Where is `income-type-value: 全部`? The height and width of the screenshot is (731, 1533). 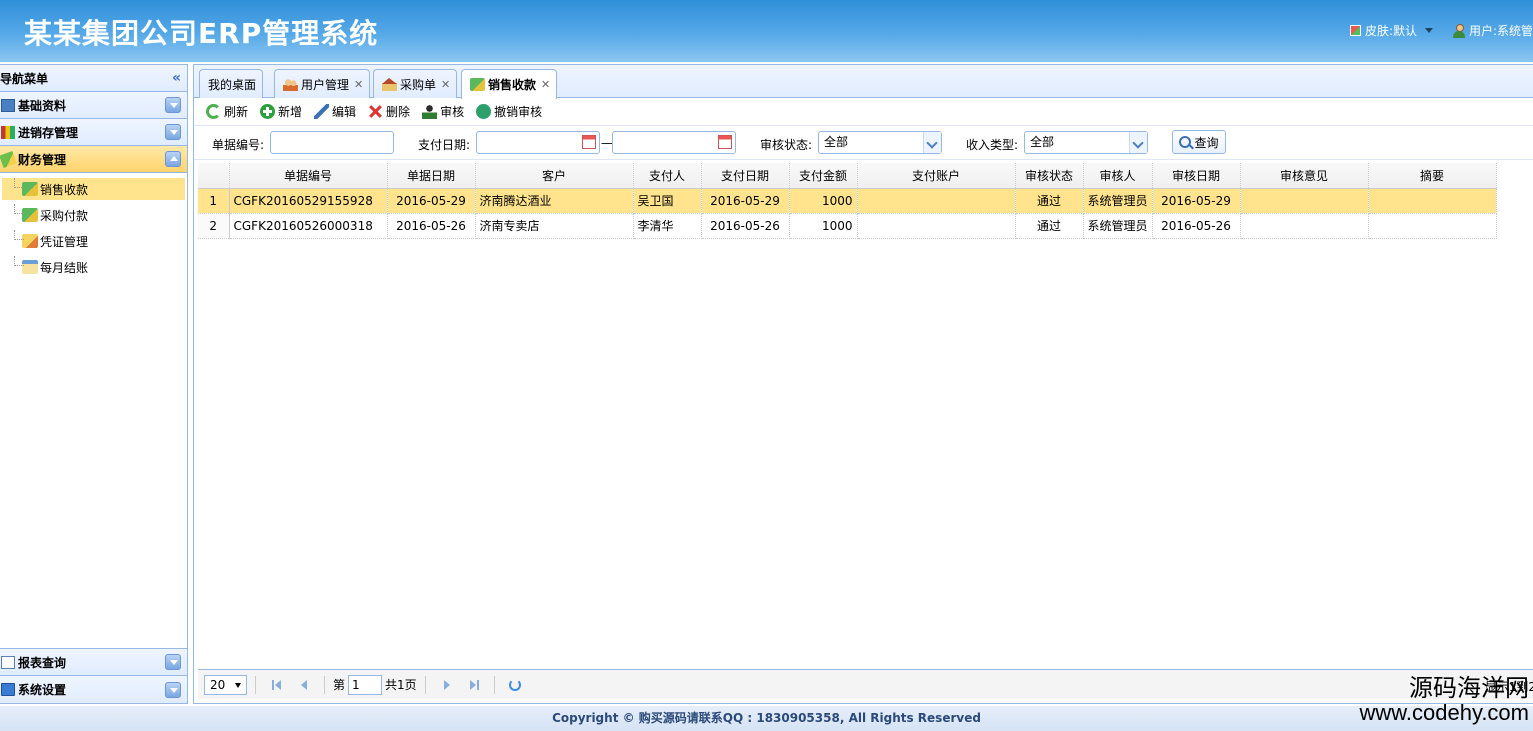
income-type-value: 全部 is located at coordinates (1042, 142).